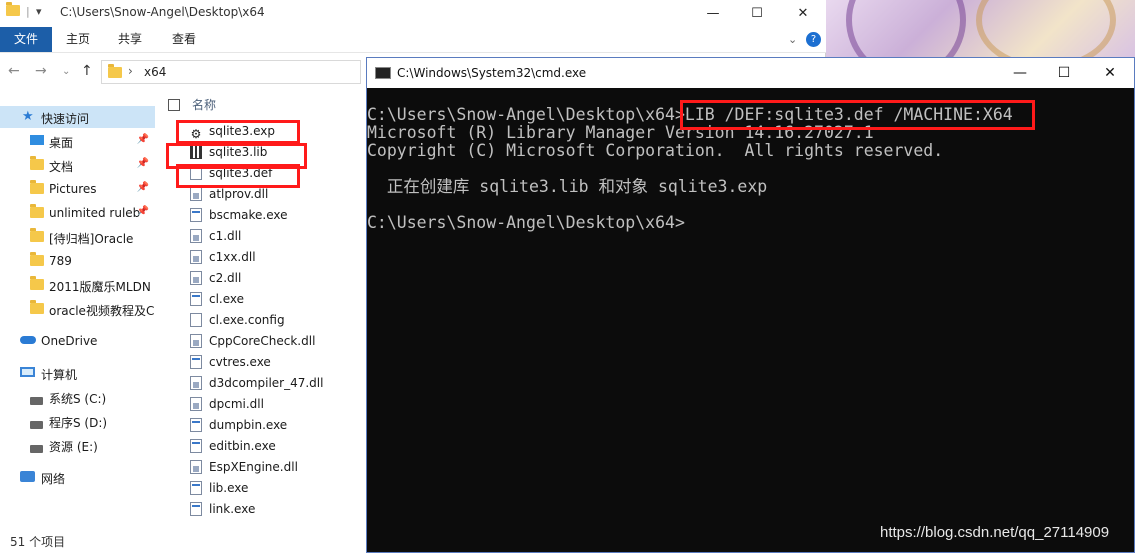 The height and width of the screenshot is (553, 1135). Describe the element at coordinates (73, 447) in the screenshot. I see `nav-label: 资源 (E:)` at that location.